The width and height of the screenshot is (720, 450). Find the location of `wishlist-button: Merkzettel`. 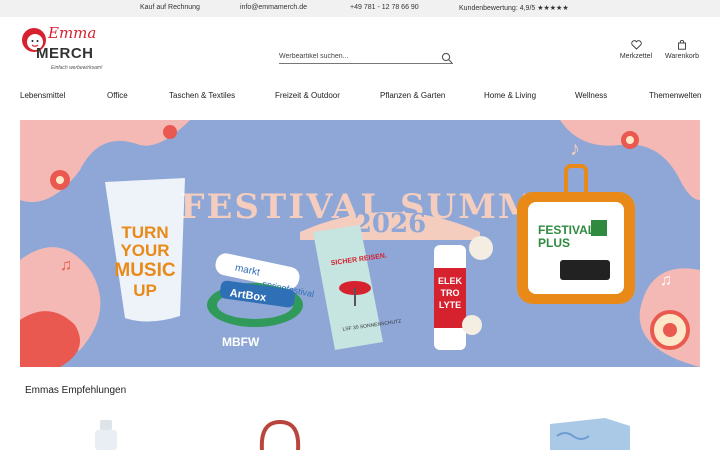

wishlist-button: Merkzettel is located at coordinates (636, 50).